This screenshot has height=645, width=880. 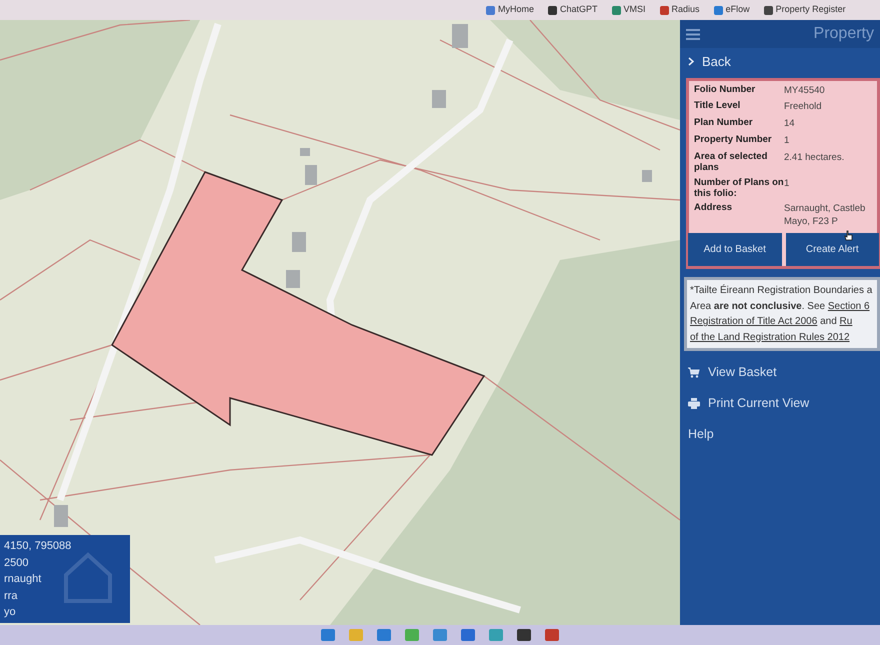 What do you see at coordinates (846, 322) in the screenshot?
I see `notice-link: Ru` at bounding box center [846, 322].